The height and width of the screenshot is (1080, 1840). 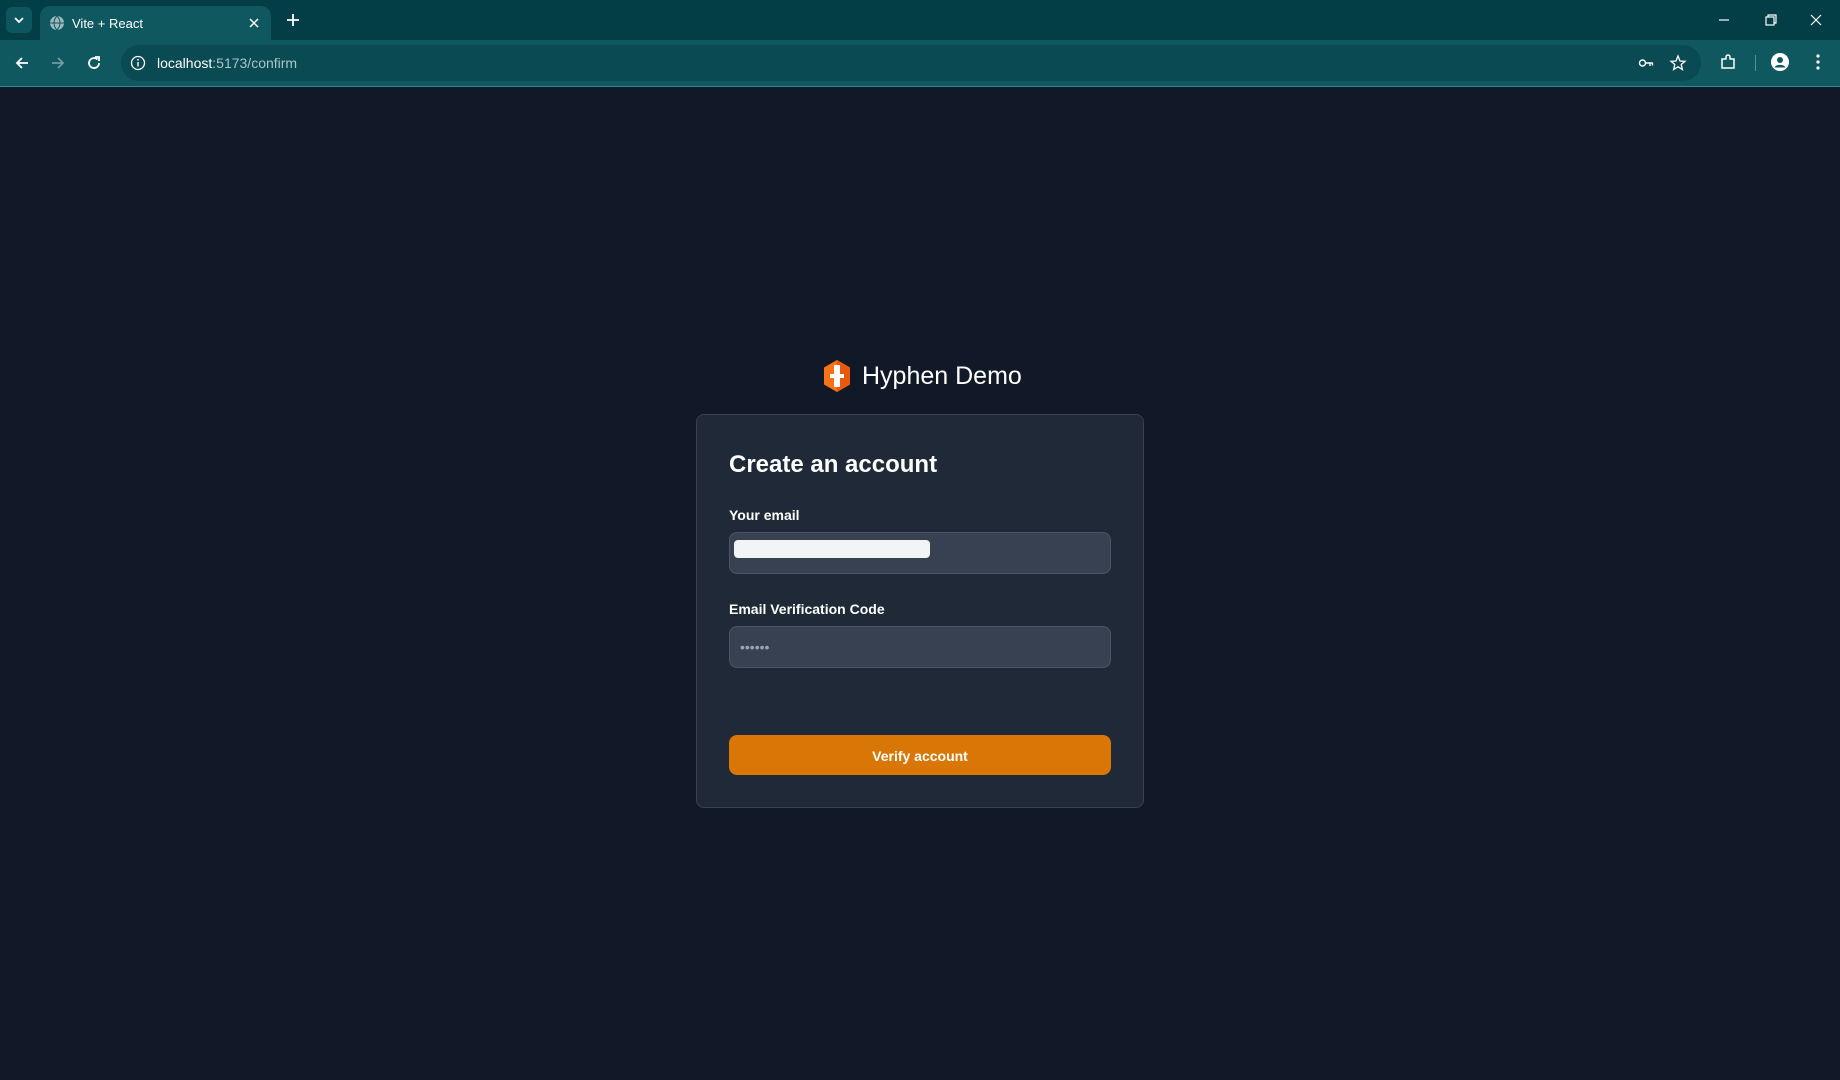 What do you see at coordinates (293, 20) in the screenshot?
I see `plus-icon` at bounding box center [293, 20].